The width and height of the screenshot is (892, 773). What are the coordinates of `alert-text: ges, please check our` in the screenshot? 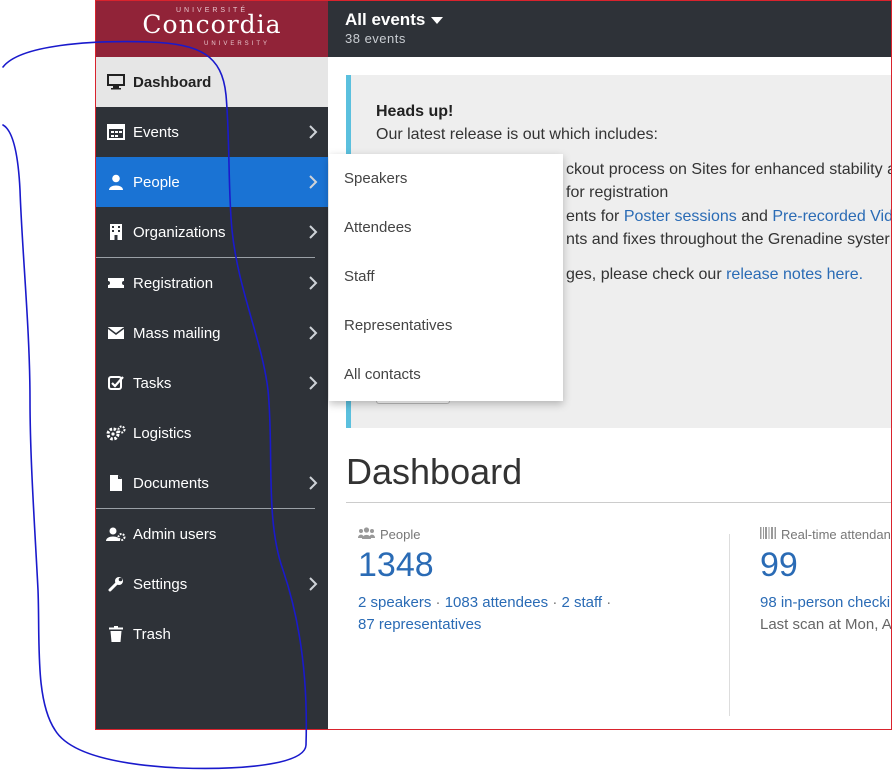 It's located at (646, 274).